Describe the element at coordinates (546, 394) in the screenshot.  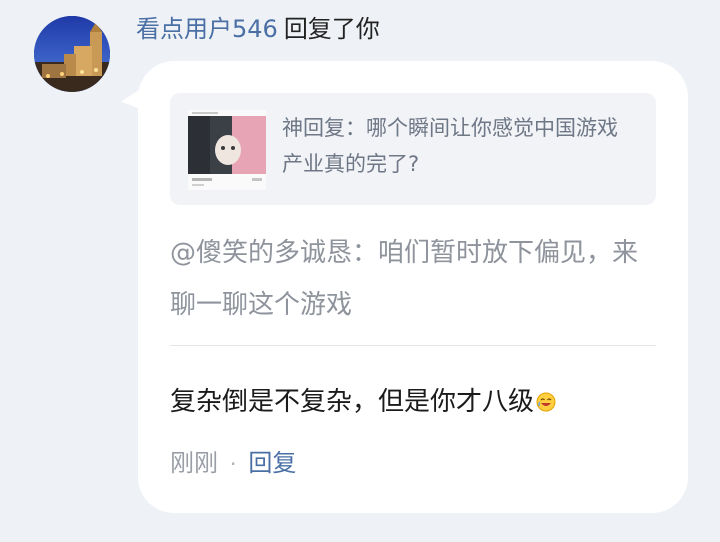
I see `laughing-emoji-icon` at that location.